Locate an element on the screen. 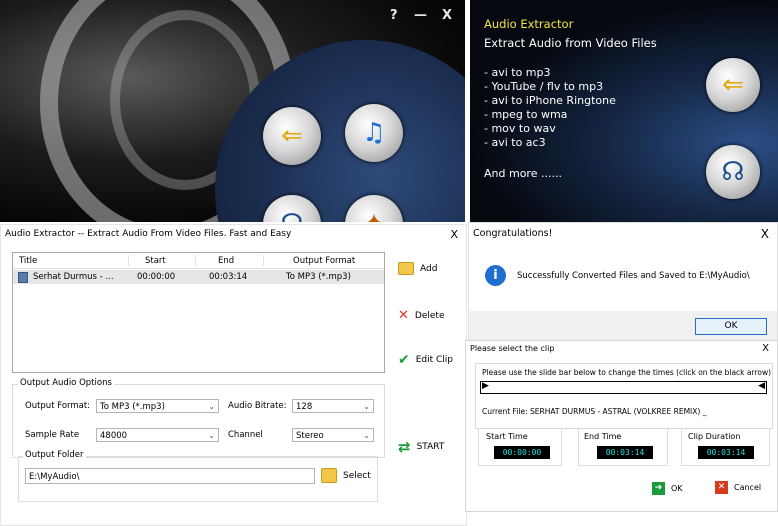 This screenshot has width=778, height=526. ringtone-button-side: ☊ is located at coordinates (733, 172).